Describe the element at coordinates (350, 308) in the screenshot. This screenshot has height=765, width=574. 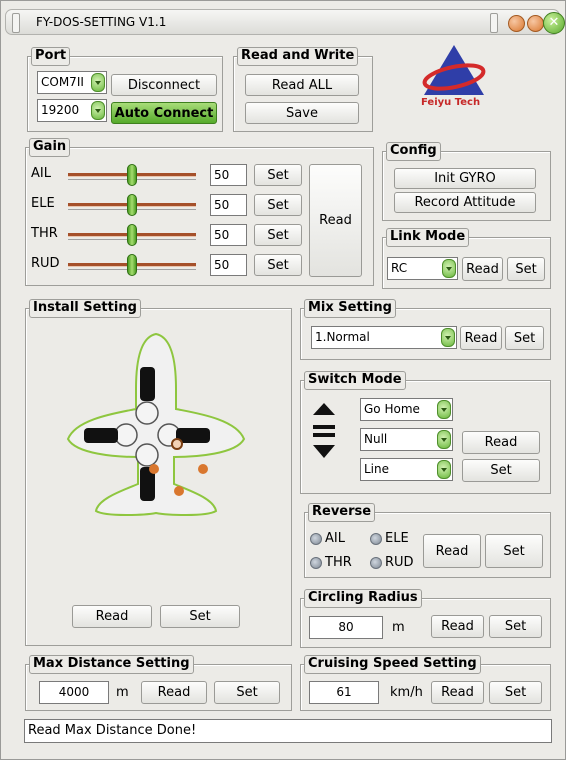
I see `mix-setting-legend: Mix Setting` at that location.